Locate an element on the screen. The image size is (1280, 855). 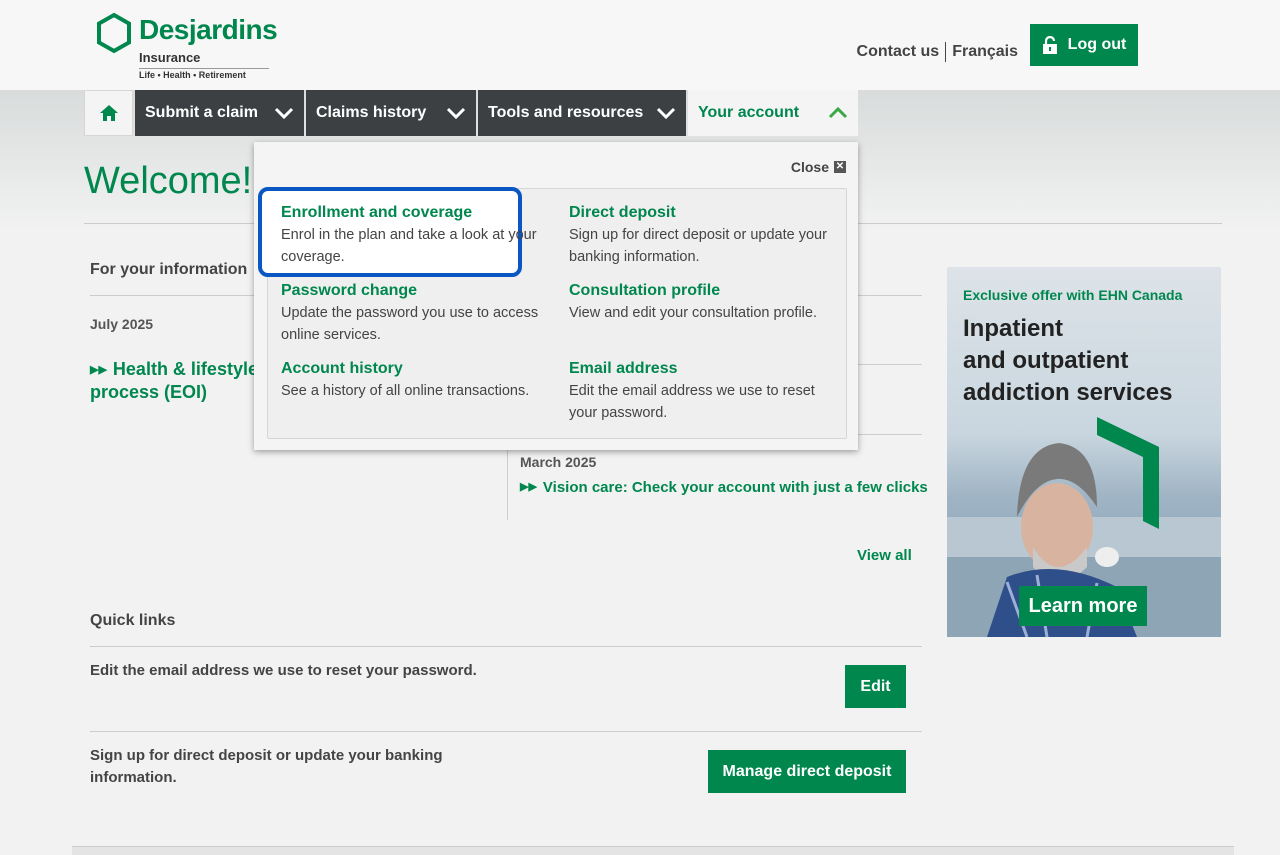
page-title: Welcome! is located at coordinates (168, 181).